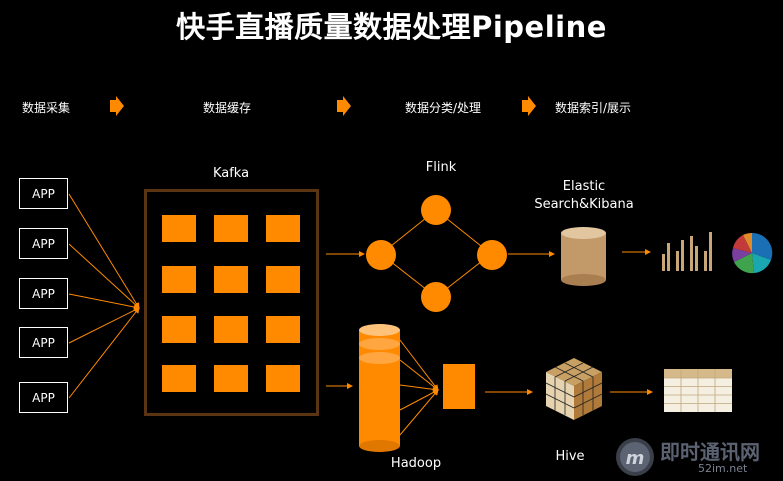 This screenshot has width=783, height=481. Describe the element at coordinates (231, 173) in the screenshot. I see `kafka-label: Kafka` at that location.